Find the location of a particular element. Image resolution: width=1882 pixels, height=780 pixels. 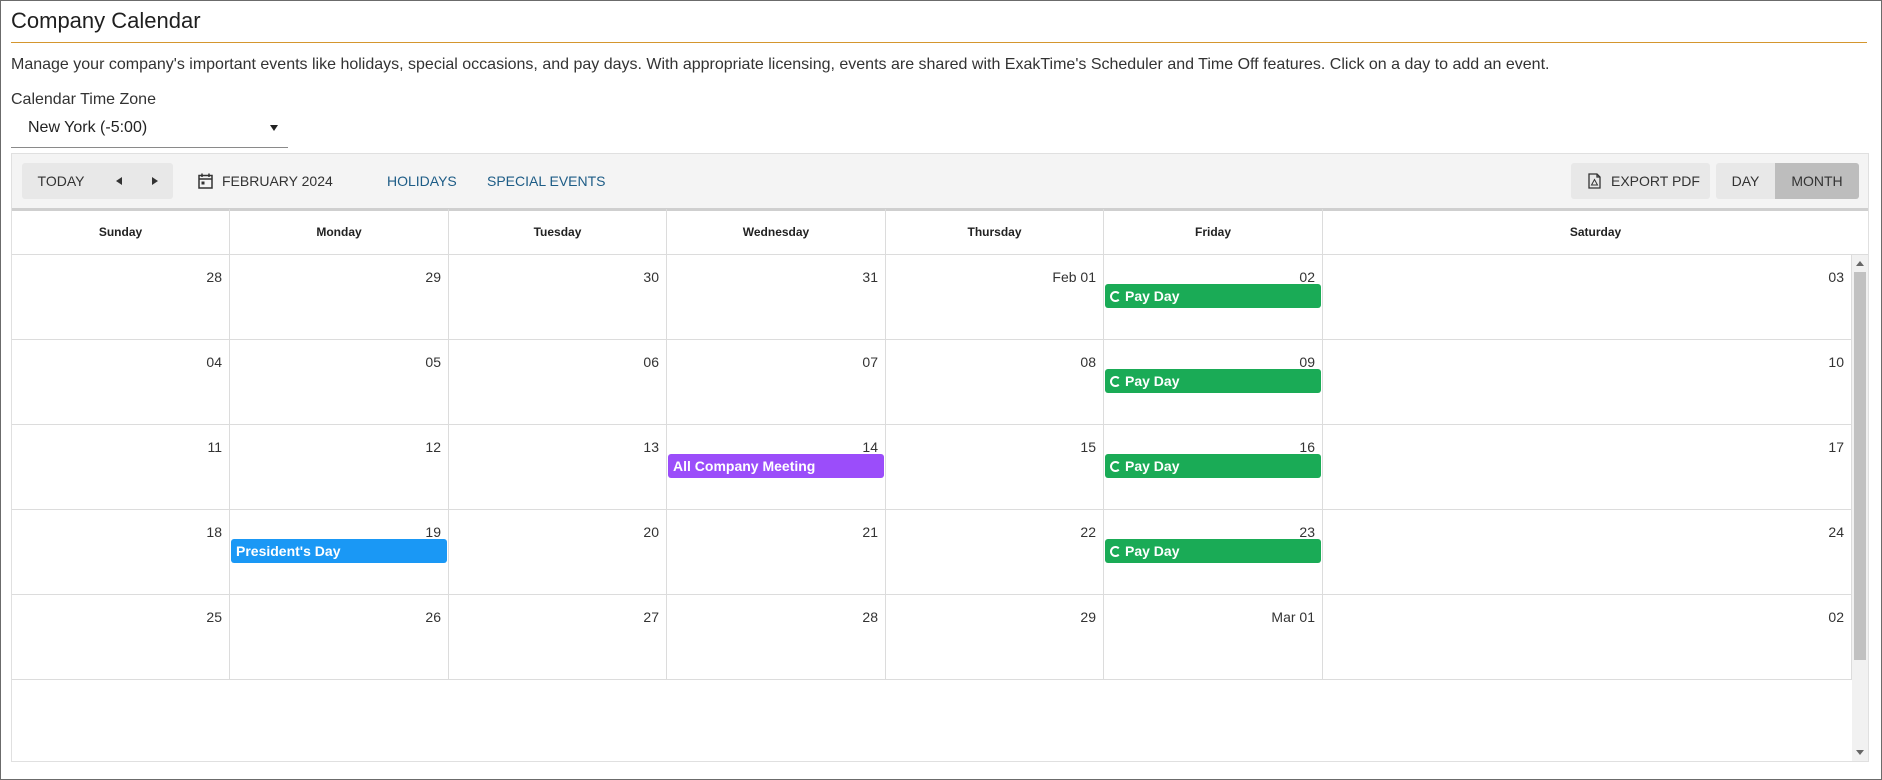

weekday-header-tuesday: Tuesday is located at coordinates (558, 232).